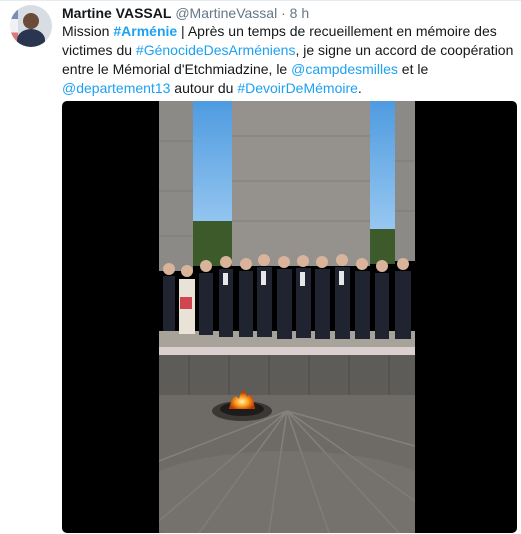 The width and height of the screenshot is (521, 534). What do you see at coordinates (287, 296) in the screenshot?
I see `people-group` at bounding box center [287, 296].